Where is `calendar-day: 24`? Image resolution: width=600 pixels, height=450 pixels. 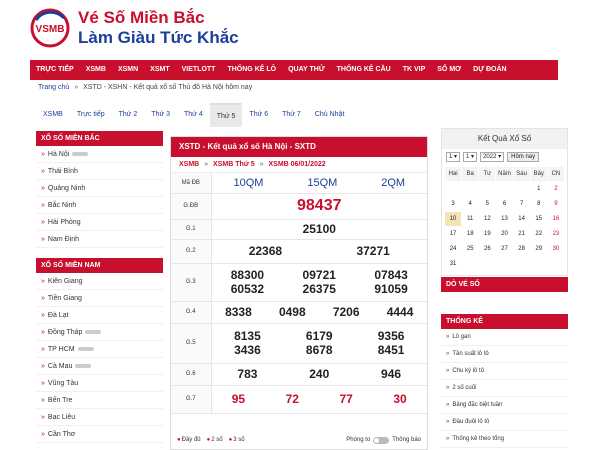 calendar-day: 24 is located at coordinates (453, 249).